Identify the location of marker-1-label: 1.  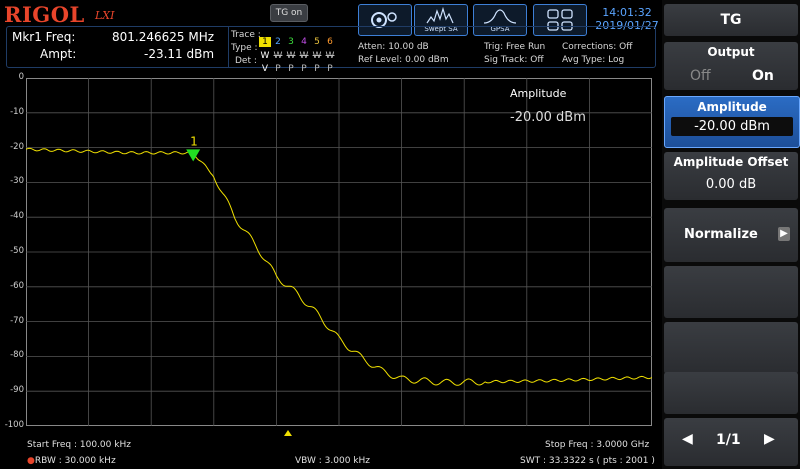
(194, 141).